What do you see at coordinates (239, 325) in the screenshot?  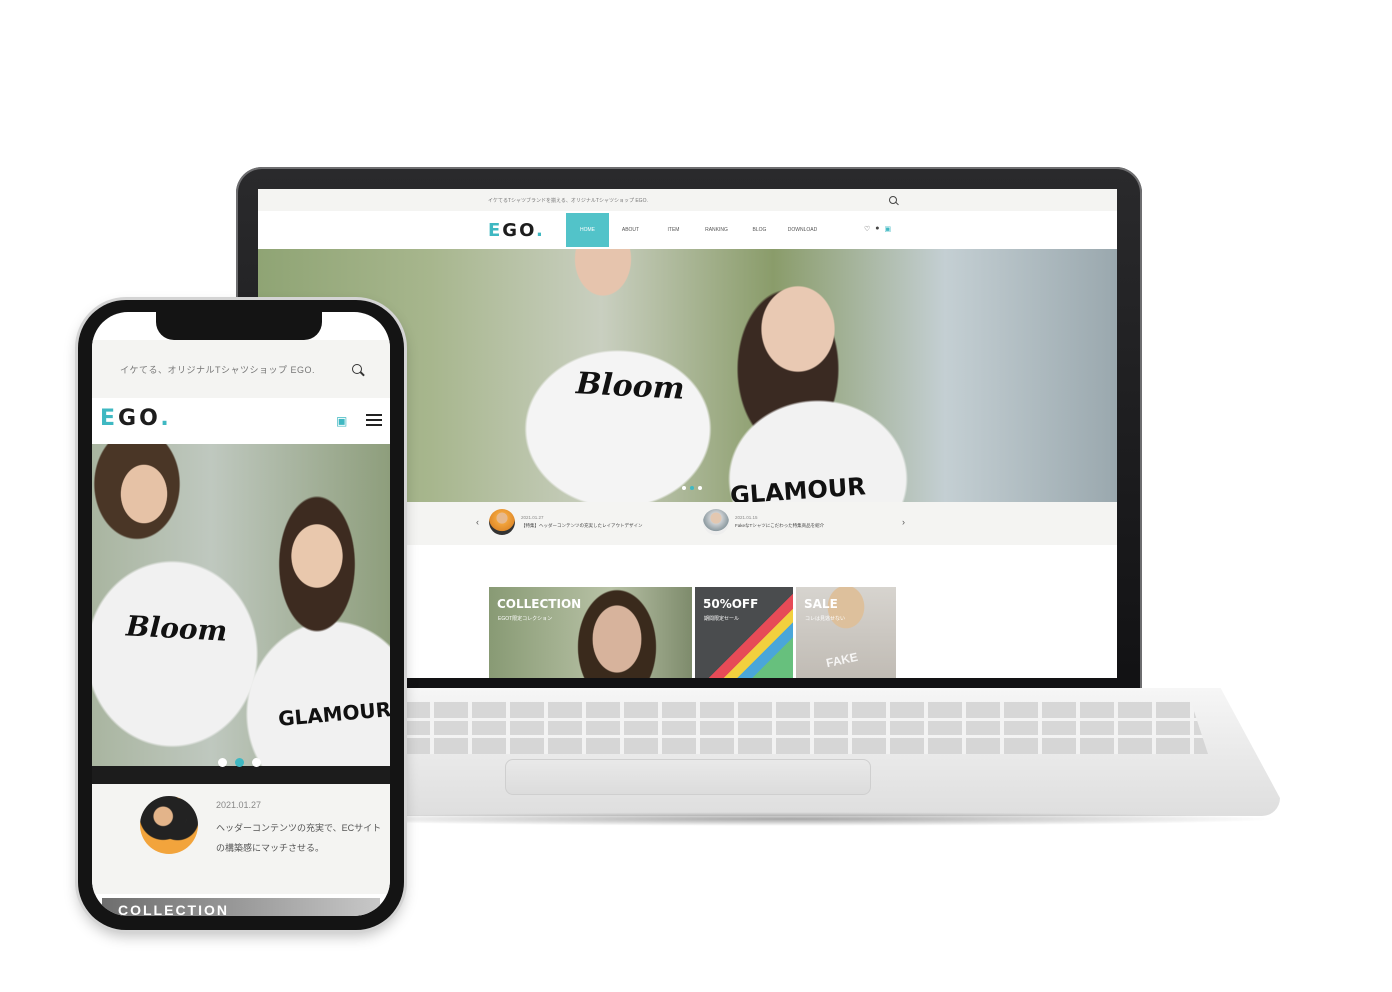 I see `phone-notch` at bounding box center [239, 325].